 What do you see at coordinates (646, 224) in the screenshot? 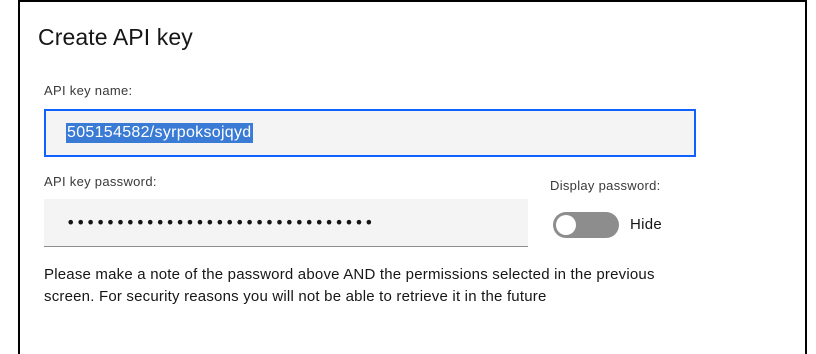
I see `toggle-state-text: Hide` at bounding box center [646, 224].